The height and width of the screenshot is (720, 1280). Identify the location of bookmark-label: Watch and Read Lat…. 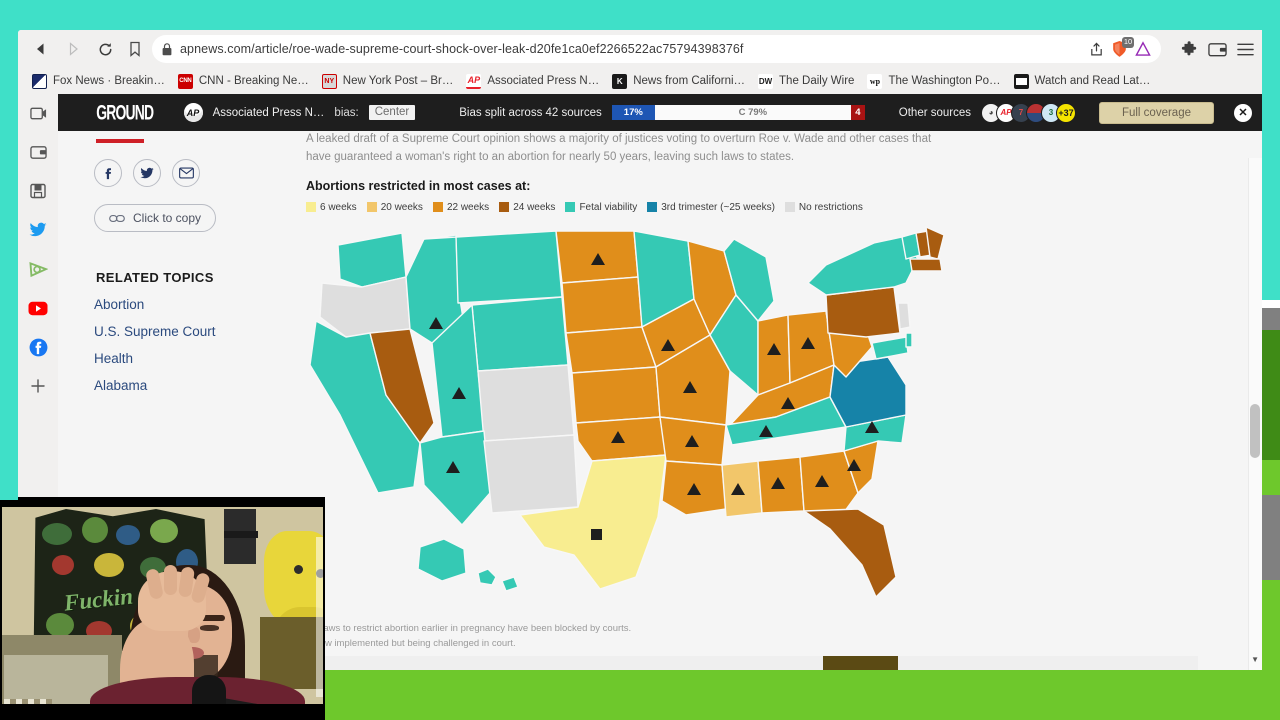
(1092, 81).